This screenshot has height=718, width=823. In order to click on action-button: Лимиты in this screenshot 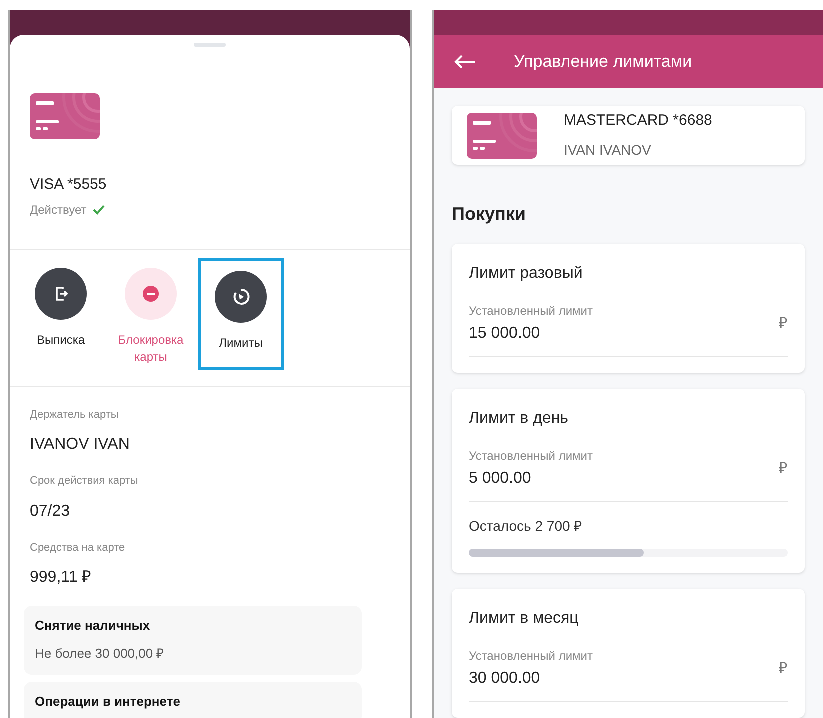, I will do `click(241, 314)`.